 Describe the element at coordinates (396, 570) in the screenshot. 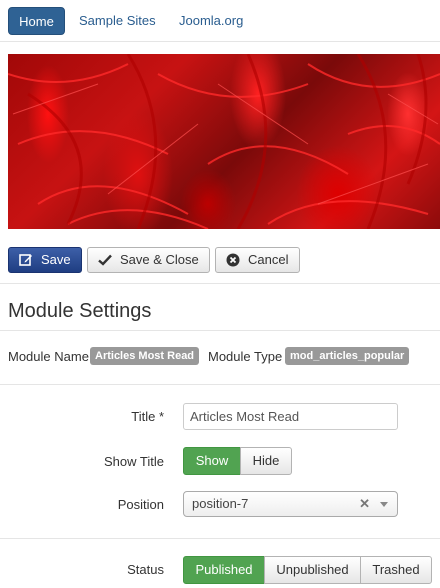

I see `status-trashed-toggle: Trashed` at that location.